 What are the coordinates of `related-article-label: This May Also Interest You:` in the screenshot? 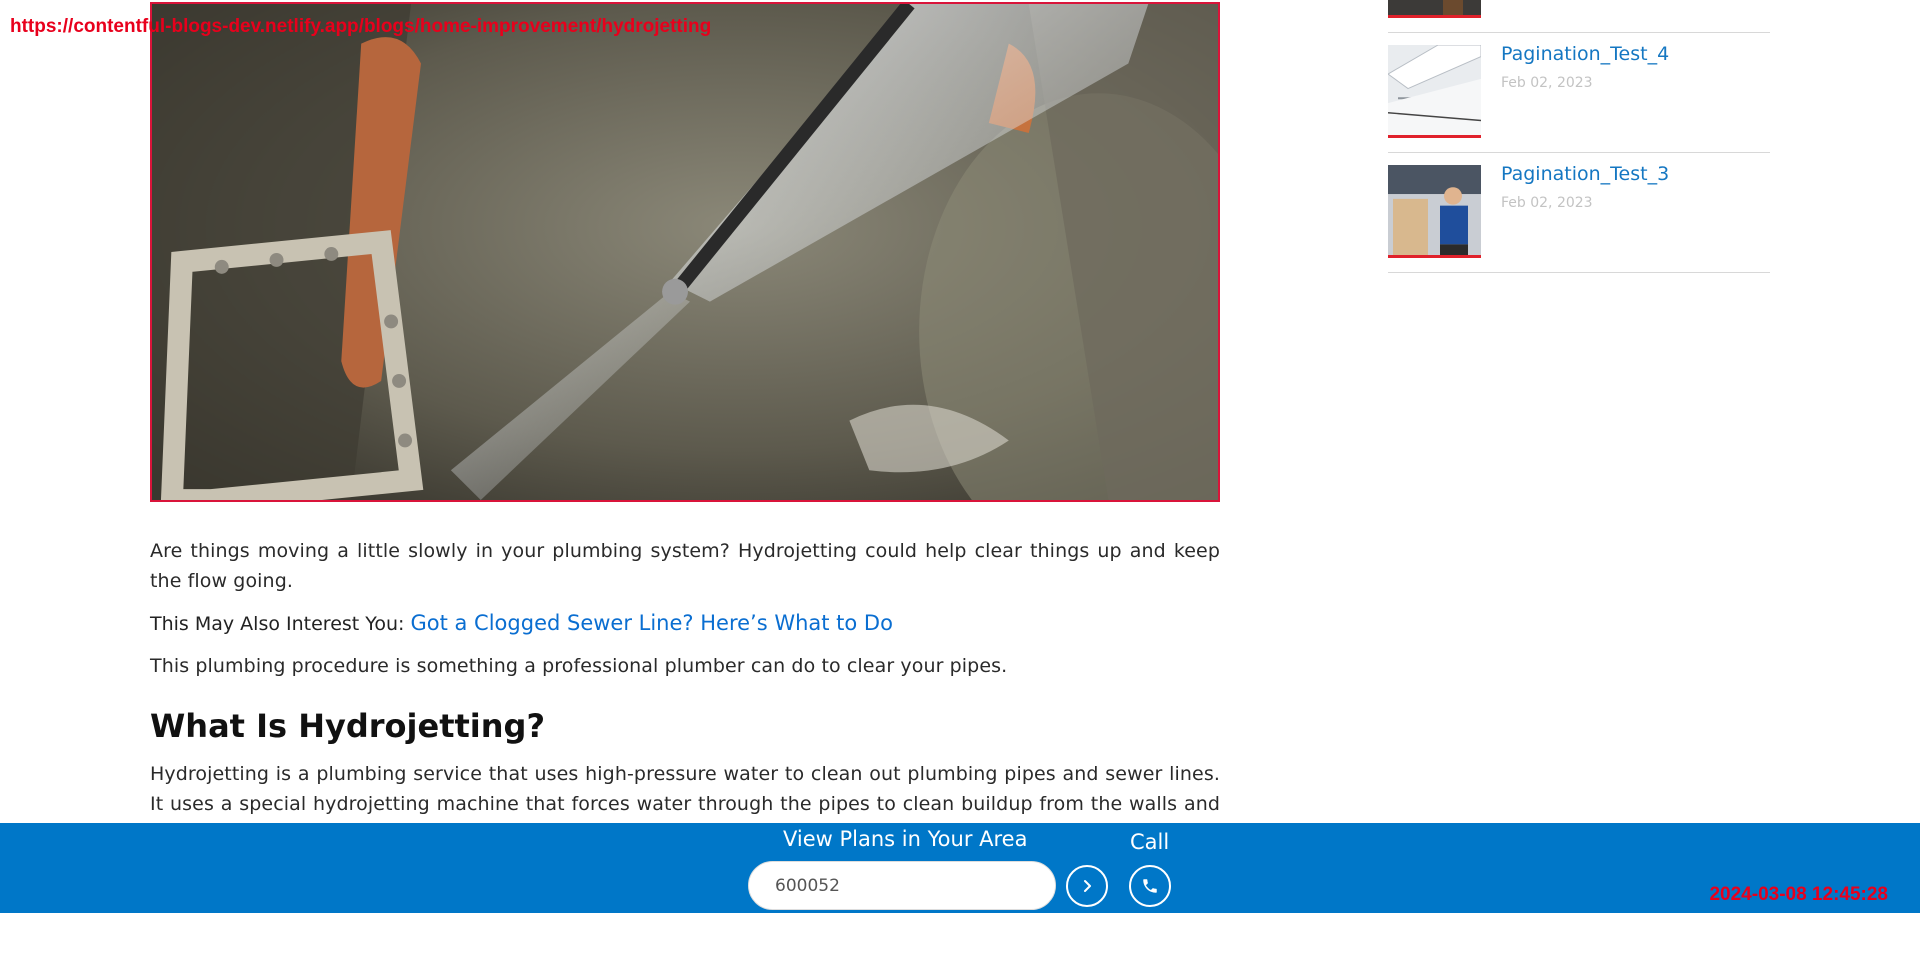 It's located at (277, 624).